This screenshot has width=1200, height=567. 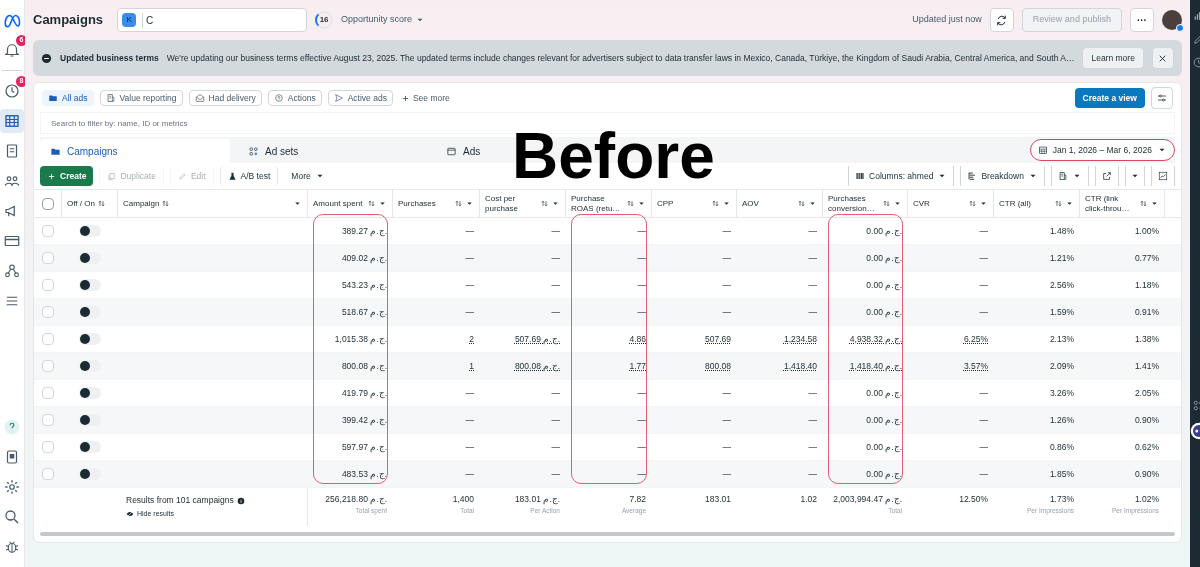 What do you see at coordinates (1109, 98) in the screenshot?
I see `create-view-button: Create a view` at bounding box center [1109, 98].